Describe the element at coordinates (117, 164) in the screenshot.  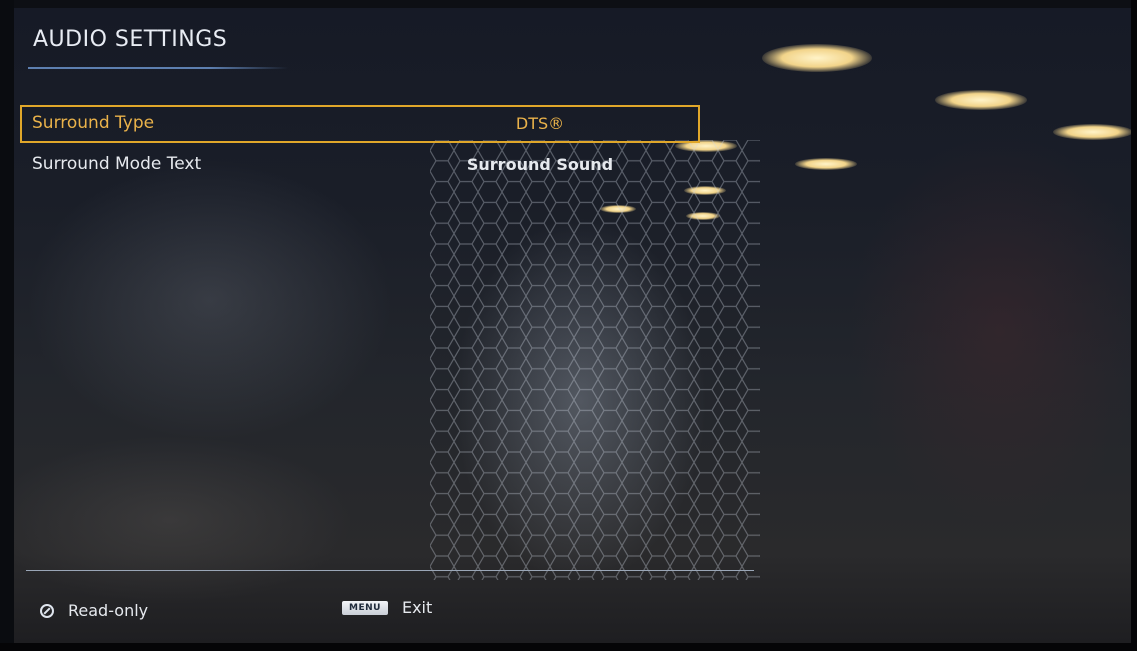
I see `setting-label: Surround Mode Text` at that location.